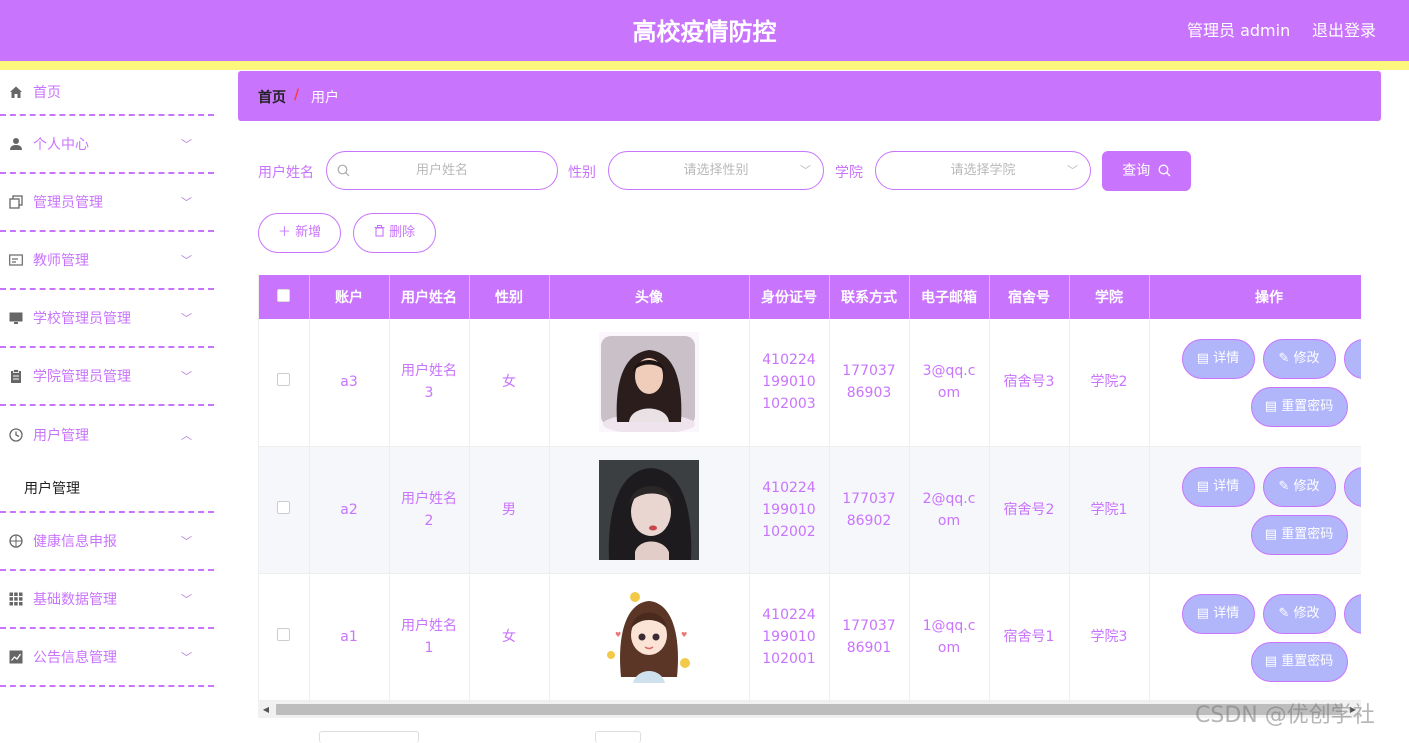  Describe the element at coordinates (869, 382) in the screenshot. I see `phone-cell: 17703786903` at that location.